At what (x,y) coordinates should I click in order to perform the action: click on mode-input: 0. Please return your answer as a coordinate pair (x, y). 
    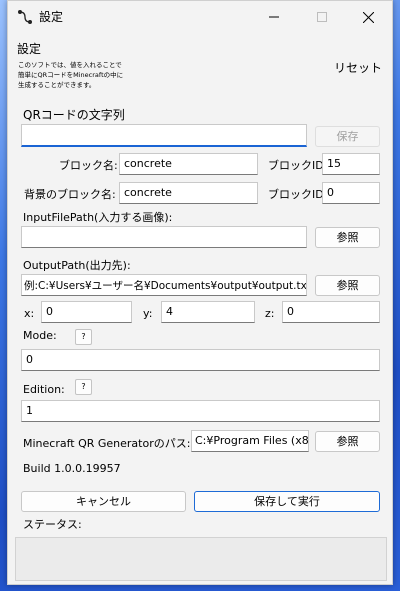
    Looking at the image, I should click on (200, 360).